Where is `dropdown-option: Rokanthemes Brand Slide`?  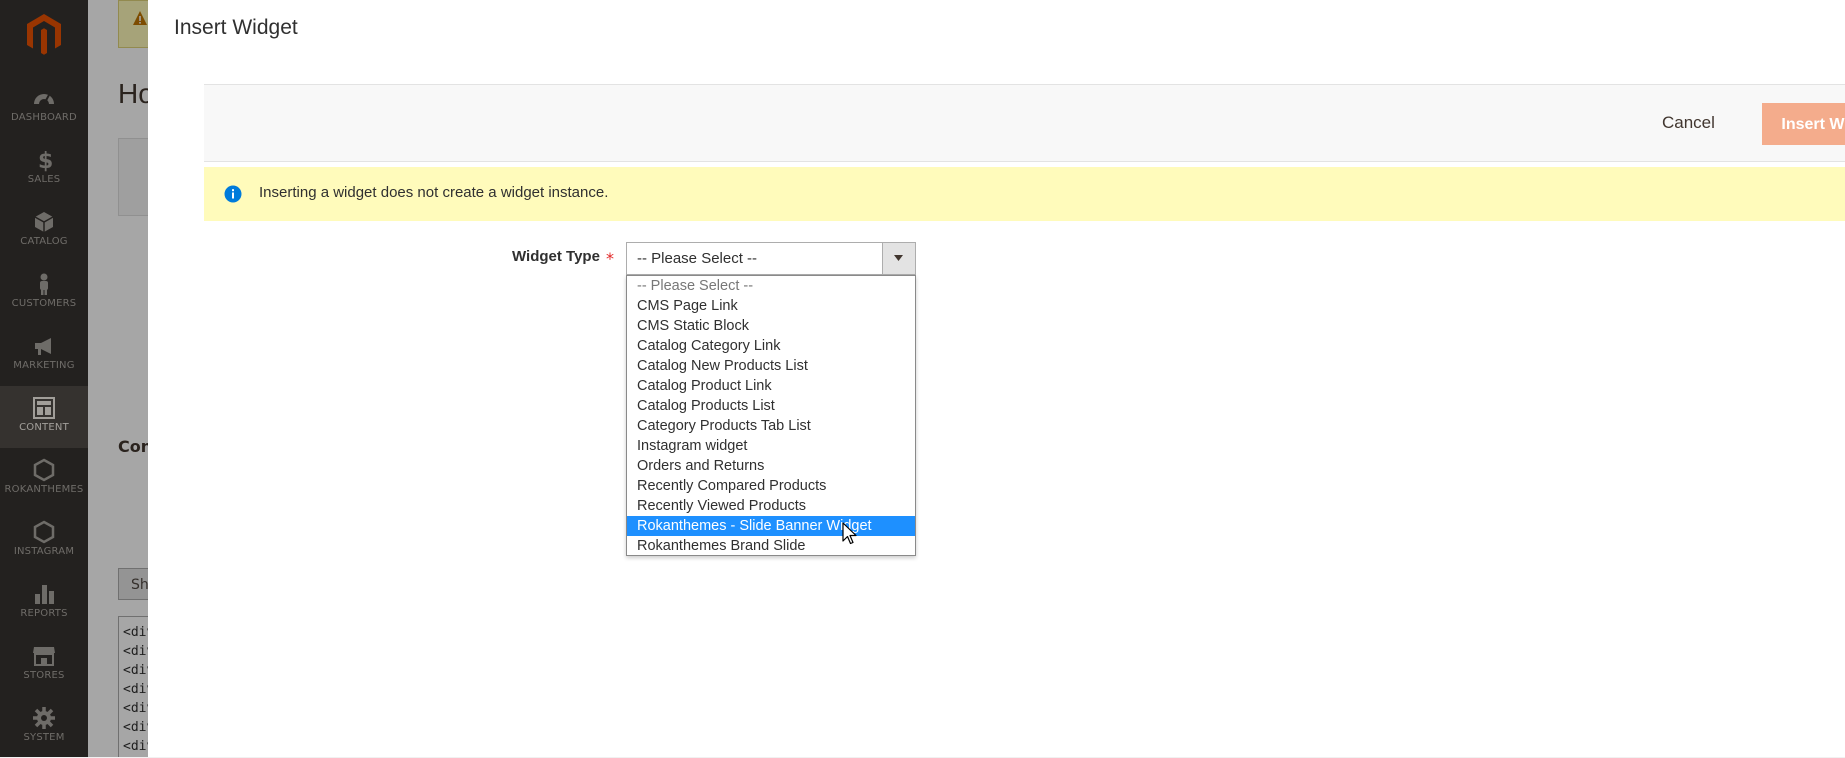
dropdown-option: Rokanthemes Brand Slide is located at coordinates (771, 546).